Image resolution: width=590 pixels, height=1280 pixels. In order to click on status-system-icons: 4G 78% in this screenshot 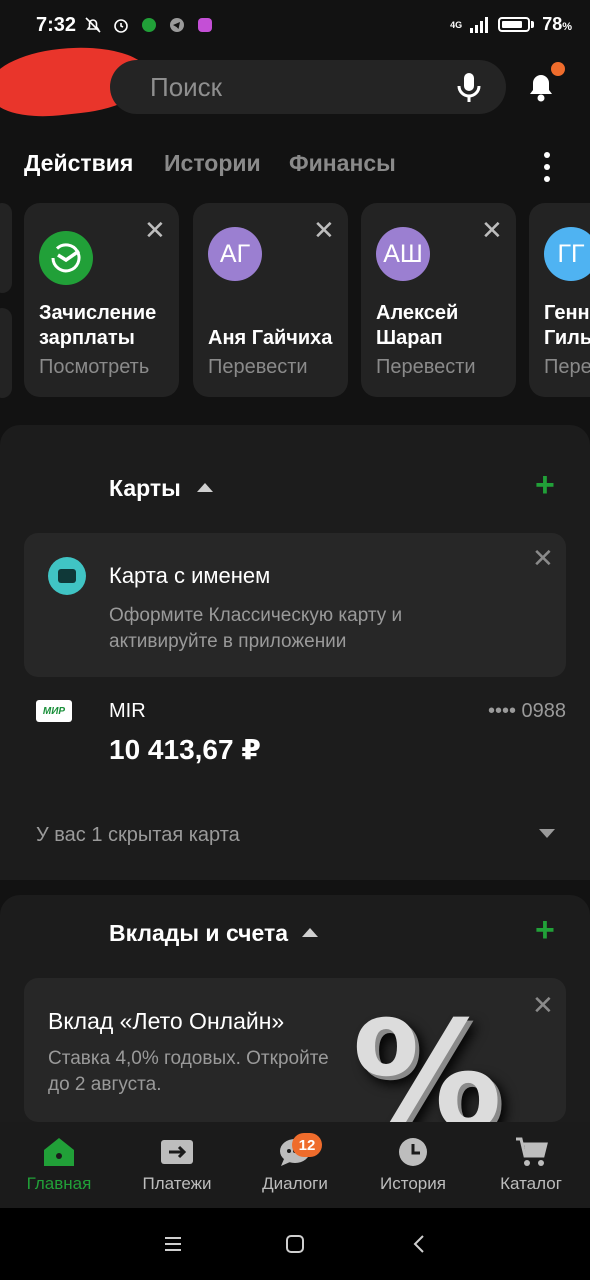, I will do `click(511, 24)`.